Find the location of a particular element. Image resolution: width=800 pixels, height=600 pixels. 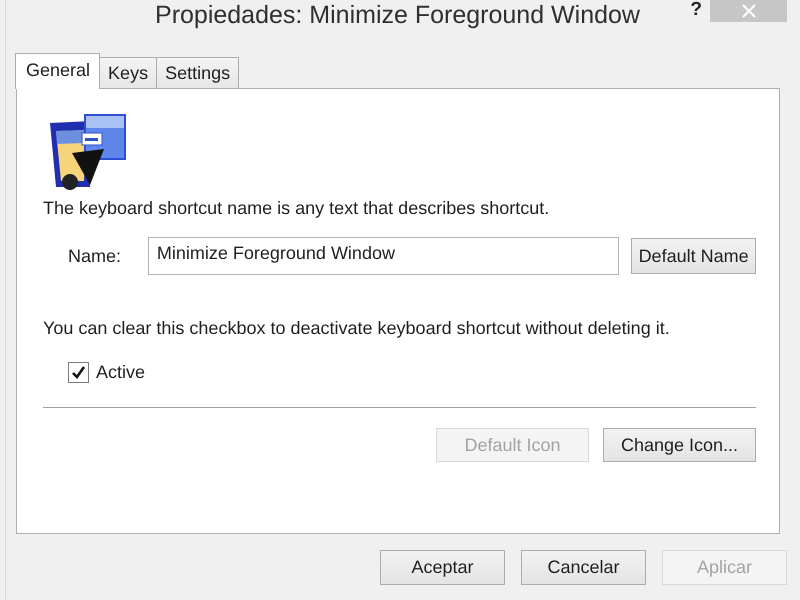

help-button: ? is located at coordinates (696, 10).